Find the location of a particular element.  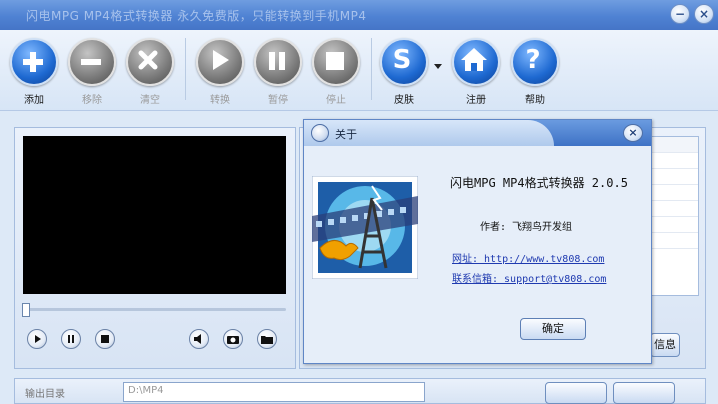

window-titlebar: 闪电MPG MP4格式转换器 永久免费版，只能转换到手机MP4 − × is located at coordinates (359, 15).